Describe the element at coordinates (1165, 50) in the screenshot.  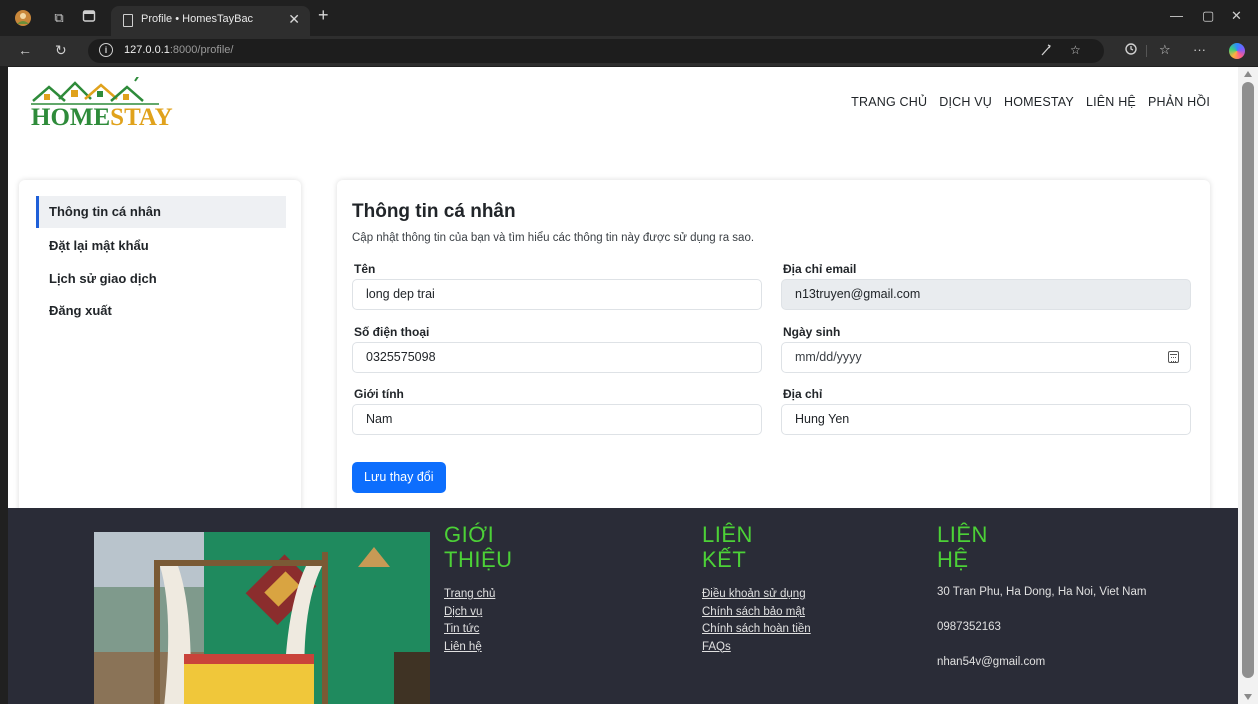
I see `favorites-icon: ☆` at that location.